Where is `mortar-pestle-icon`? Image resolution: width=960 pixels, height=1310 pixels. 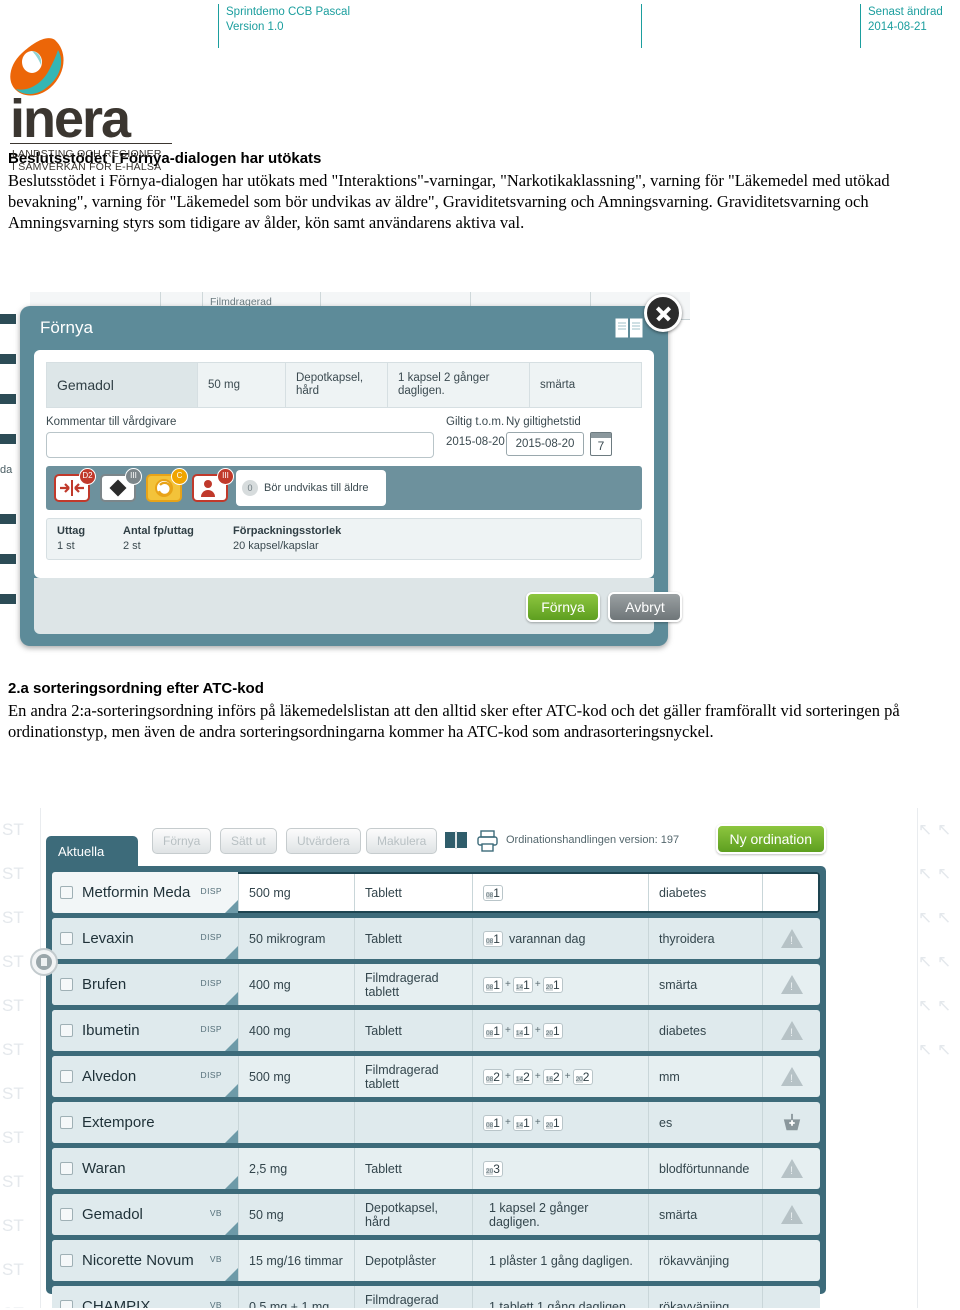
mortar-pestle-icon is located at coordinates (792, 1123).